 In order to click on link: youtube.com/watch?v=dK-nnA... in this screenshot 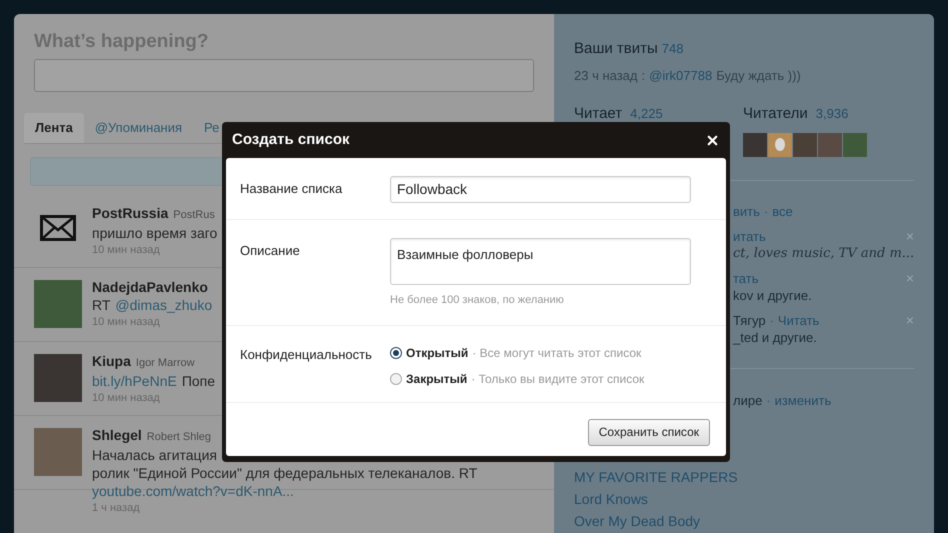, I will do `click(193, 491)`.